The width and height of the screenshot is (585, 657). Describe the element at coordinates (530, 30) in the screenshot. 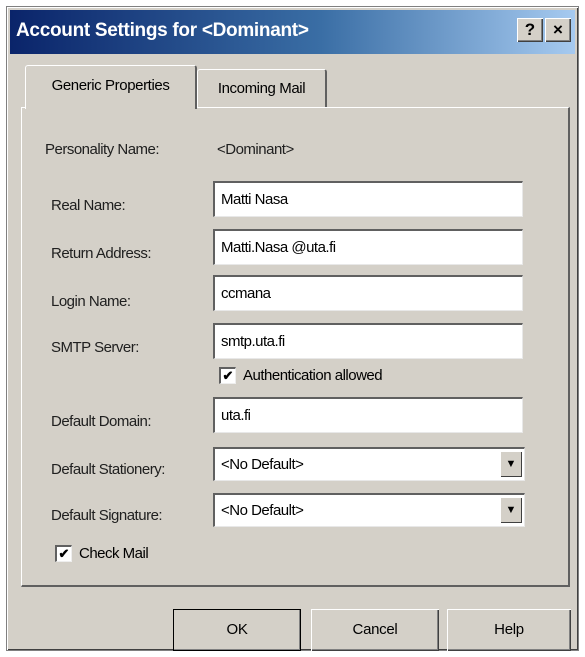

I see `help-title-button: ?` at that location.